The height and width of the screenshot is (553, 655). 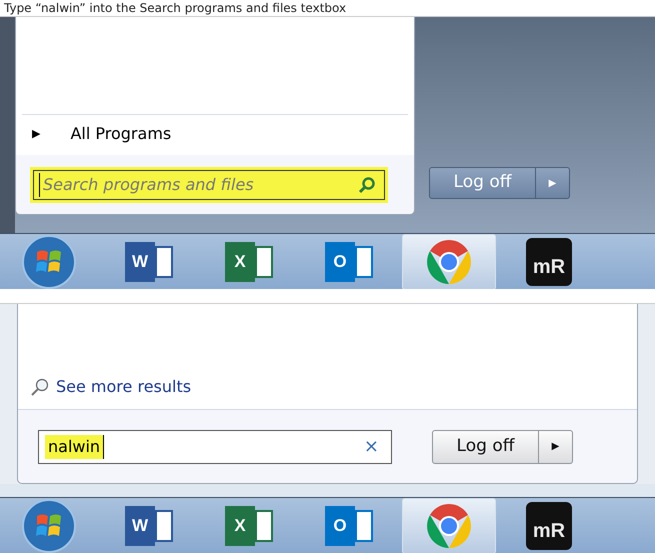 What do you see at coordinates (371, 446) in the screenshot?
I see `clear-icon: ×` at bounding box center [371, 446].